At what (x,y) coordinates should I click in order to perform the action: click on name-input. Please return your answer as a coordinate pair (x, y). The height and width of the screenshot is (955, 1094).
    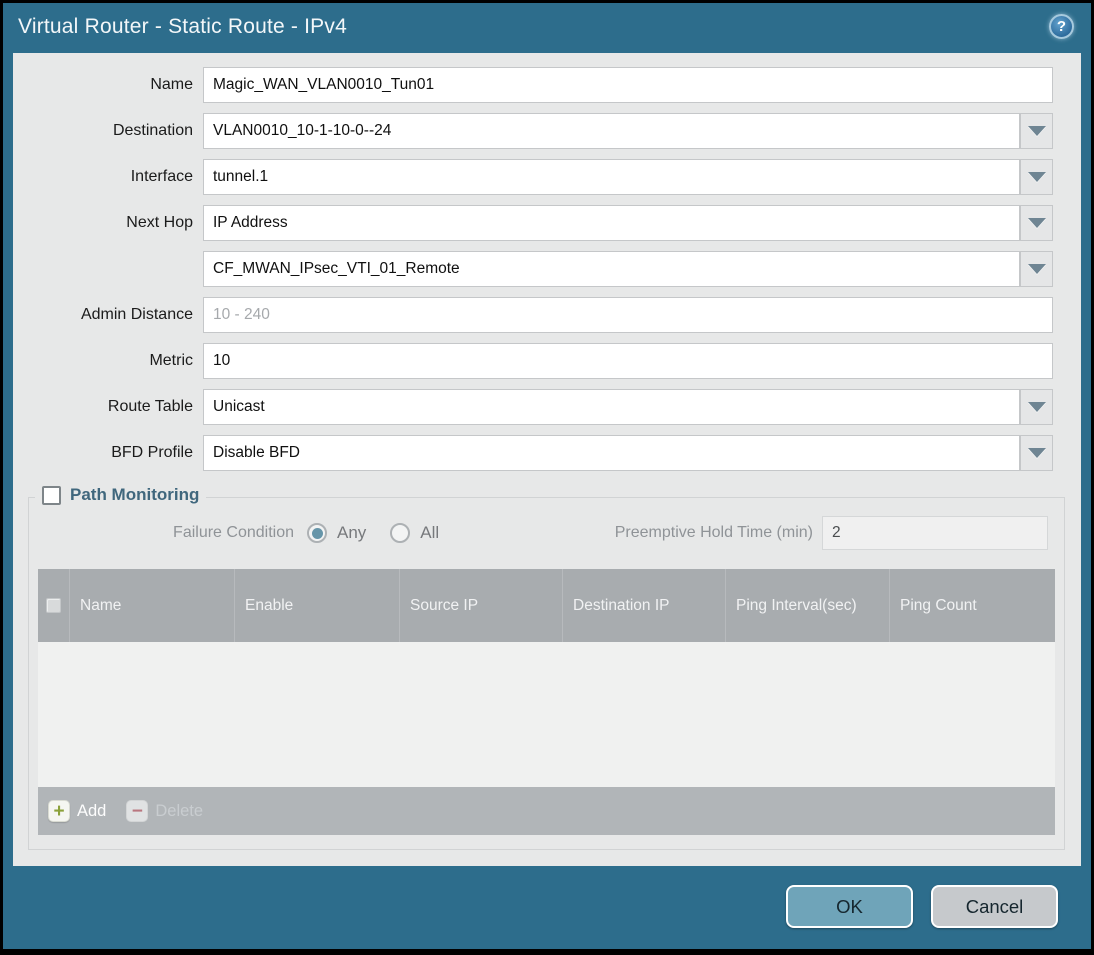
    Looking at the image, I should click on (628, 85).